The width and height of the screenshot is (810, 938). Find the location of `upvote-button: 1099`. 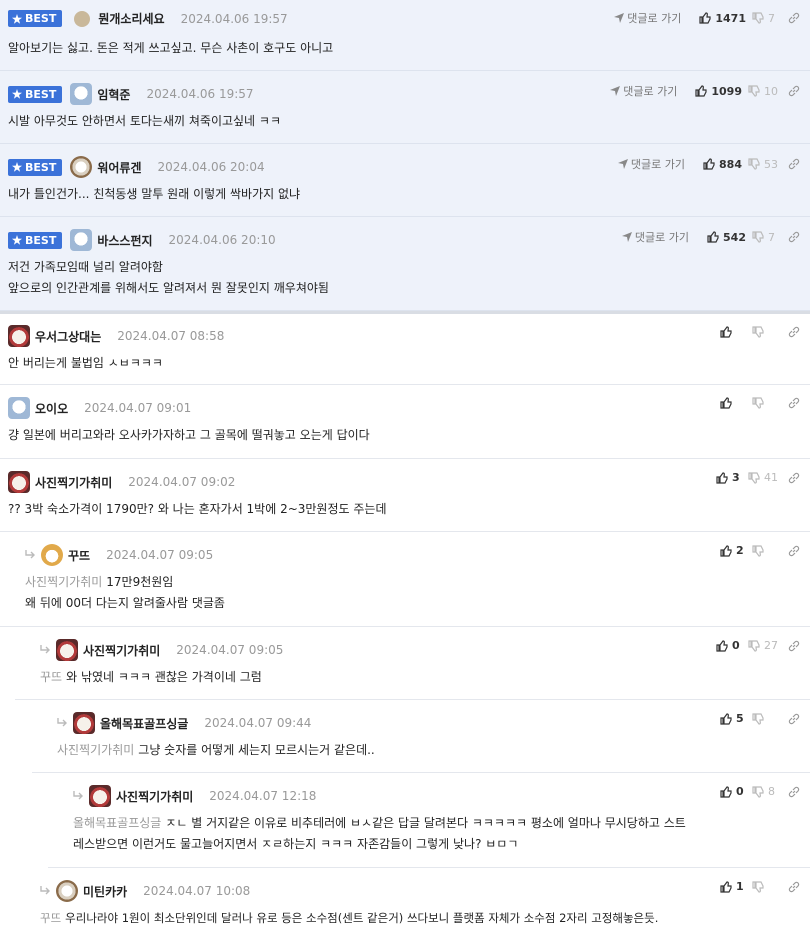

upvote-button: 1099 is located at coordinates (718, 91).